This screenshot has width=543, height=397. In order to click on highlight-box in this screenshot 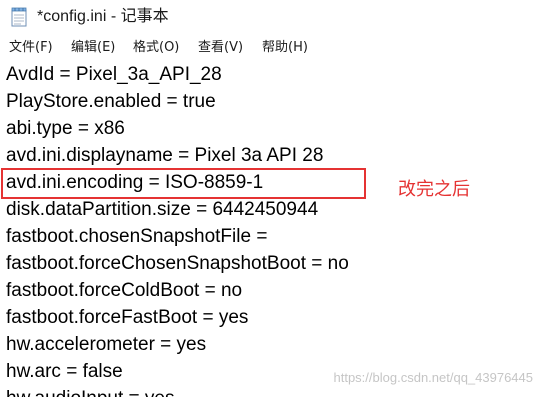, I will do `click(183, 183)`.